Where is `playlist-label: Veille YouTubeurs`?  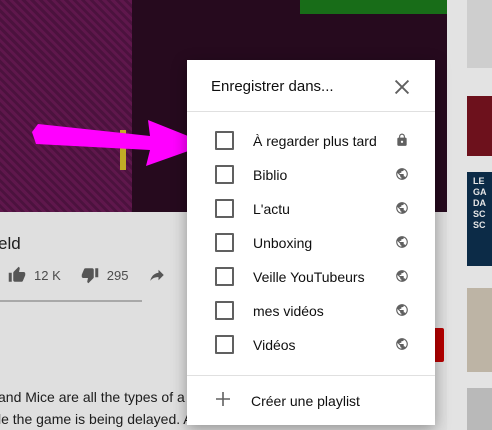
playlist-label: Veille YouTubeurs is located at coordinates (309, 277).